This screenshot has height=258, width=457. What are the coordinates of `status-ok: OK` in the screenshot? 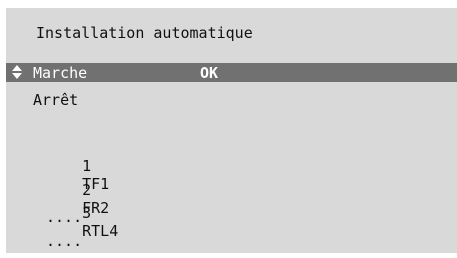 It's located at (209, 73).